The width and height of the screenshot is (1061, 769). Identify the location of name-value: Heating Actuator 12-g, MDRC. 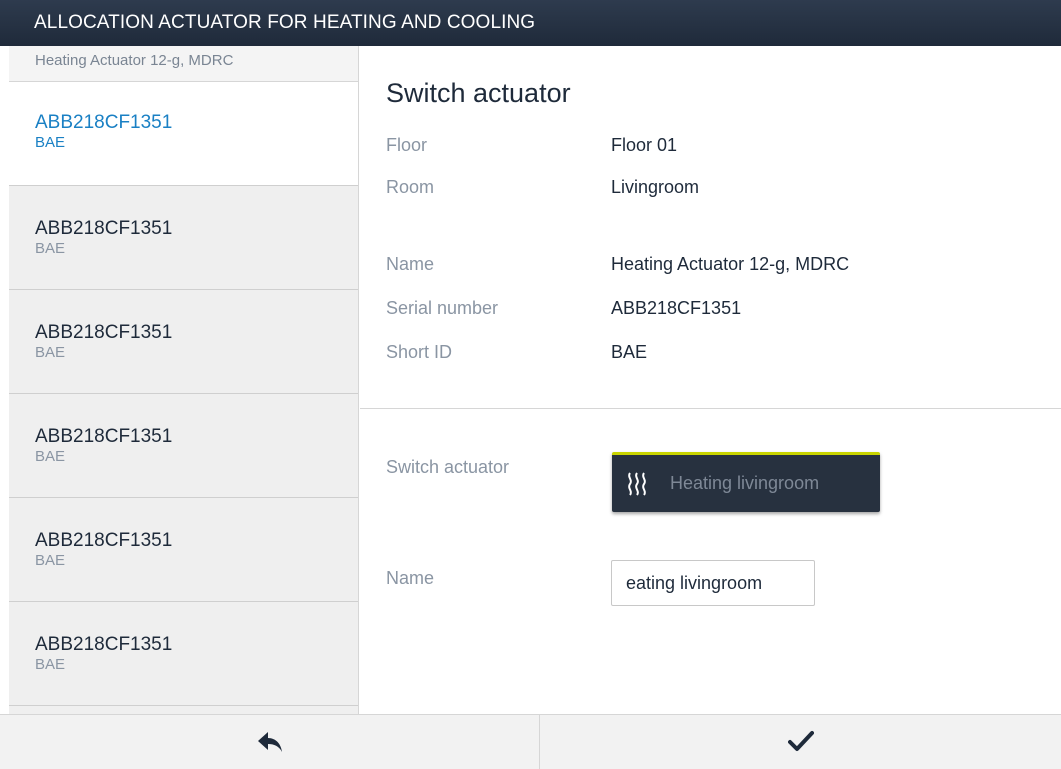
(730, 264).